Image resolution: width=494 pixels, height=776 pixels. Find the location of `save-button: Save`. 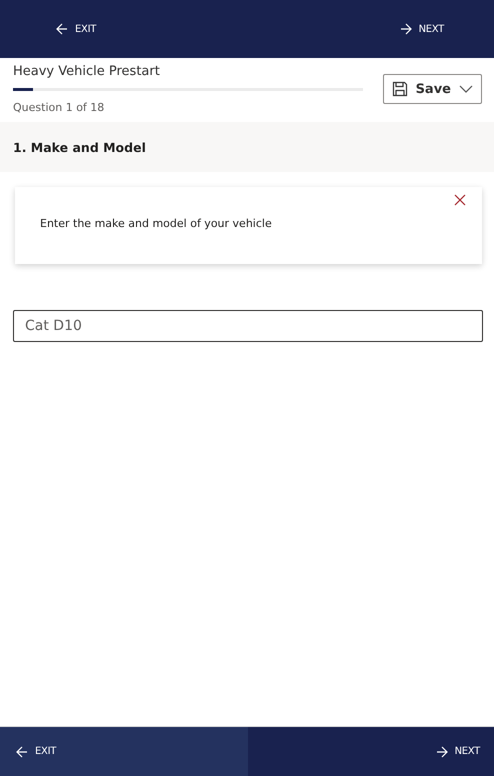

save-button: Save is located at coordinates (432, 89).